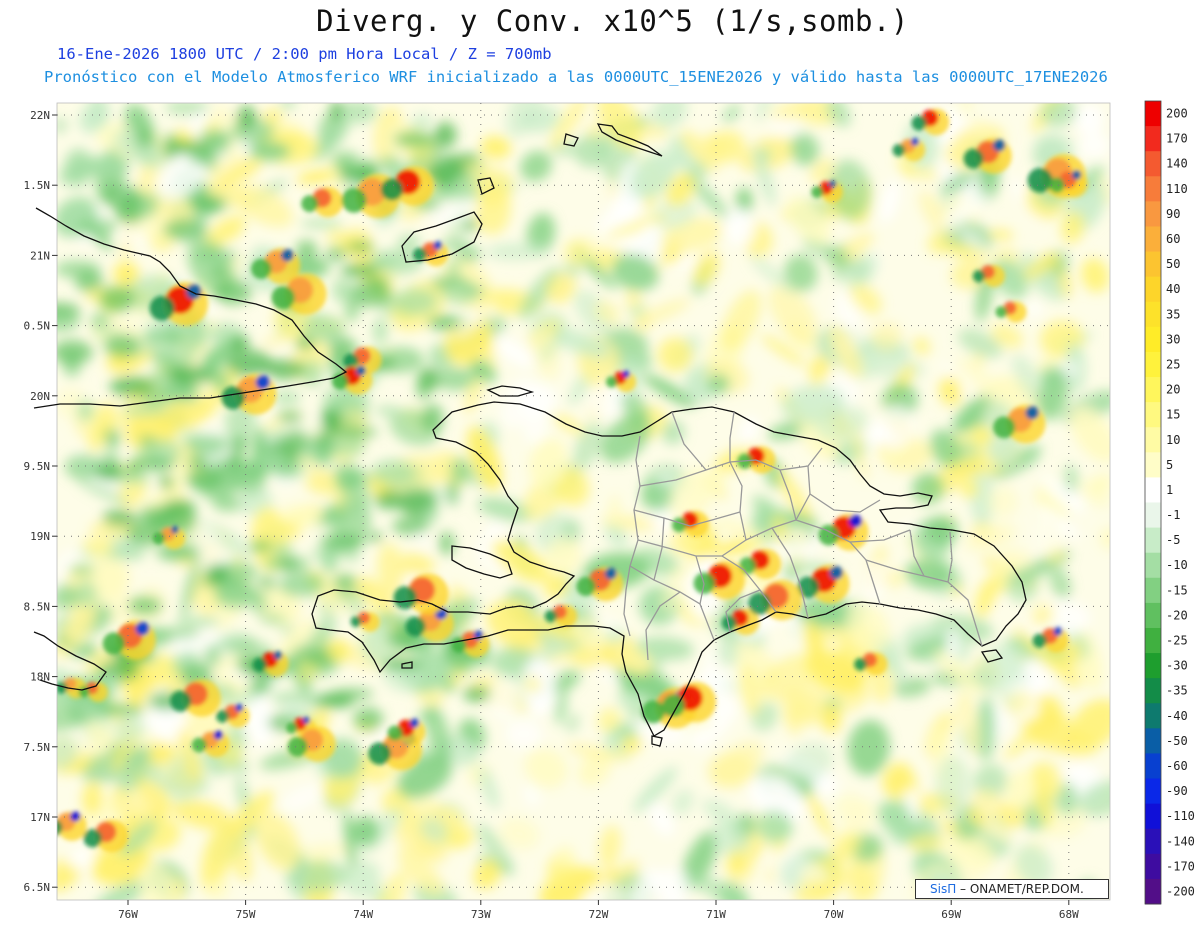 The width and height of the screenshot is (1200, 927). What do you see at coordinates (37, 887) in the screenshot?
I see `lat-label: 6.5N` at bounding box center [37, 887].